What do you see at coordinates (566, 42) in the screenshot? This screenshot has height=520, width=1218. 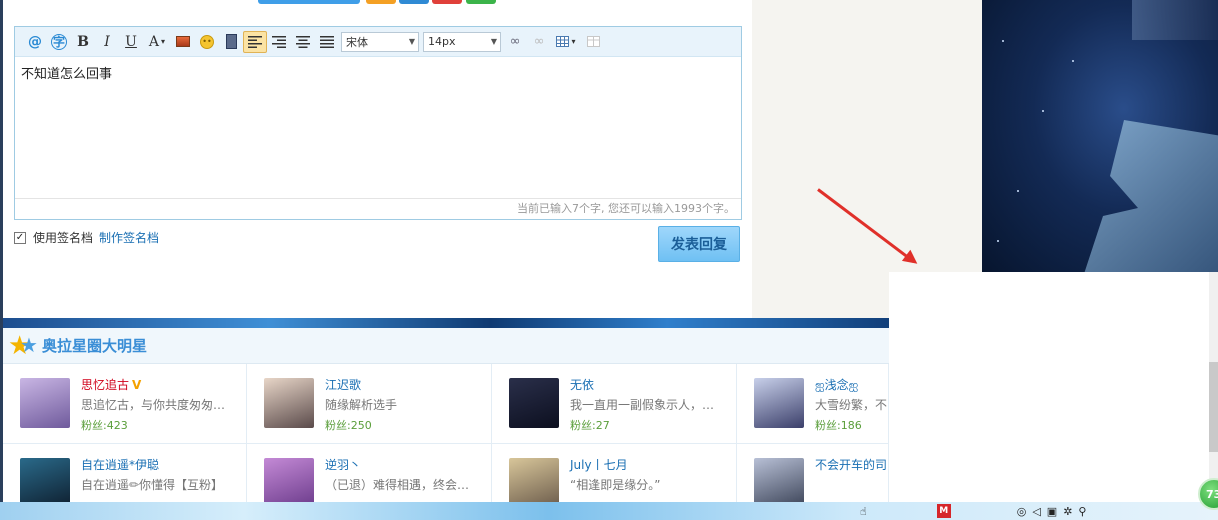 I see `table-icon: ▾` at bounding box center [566, 42].